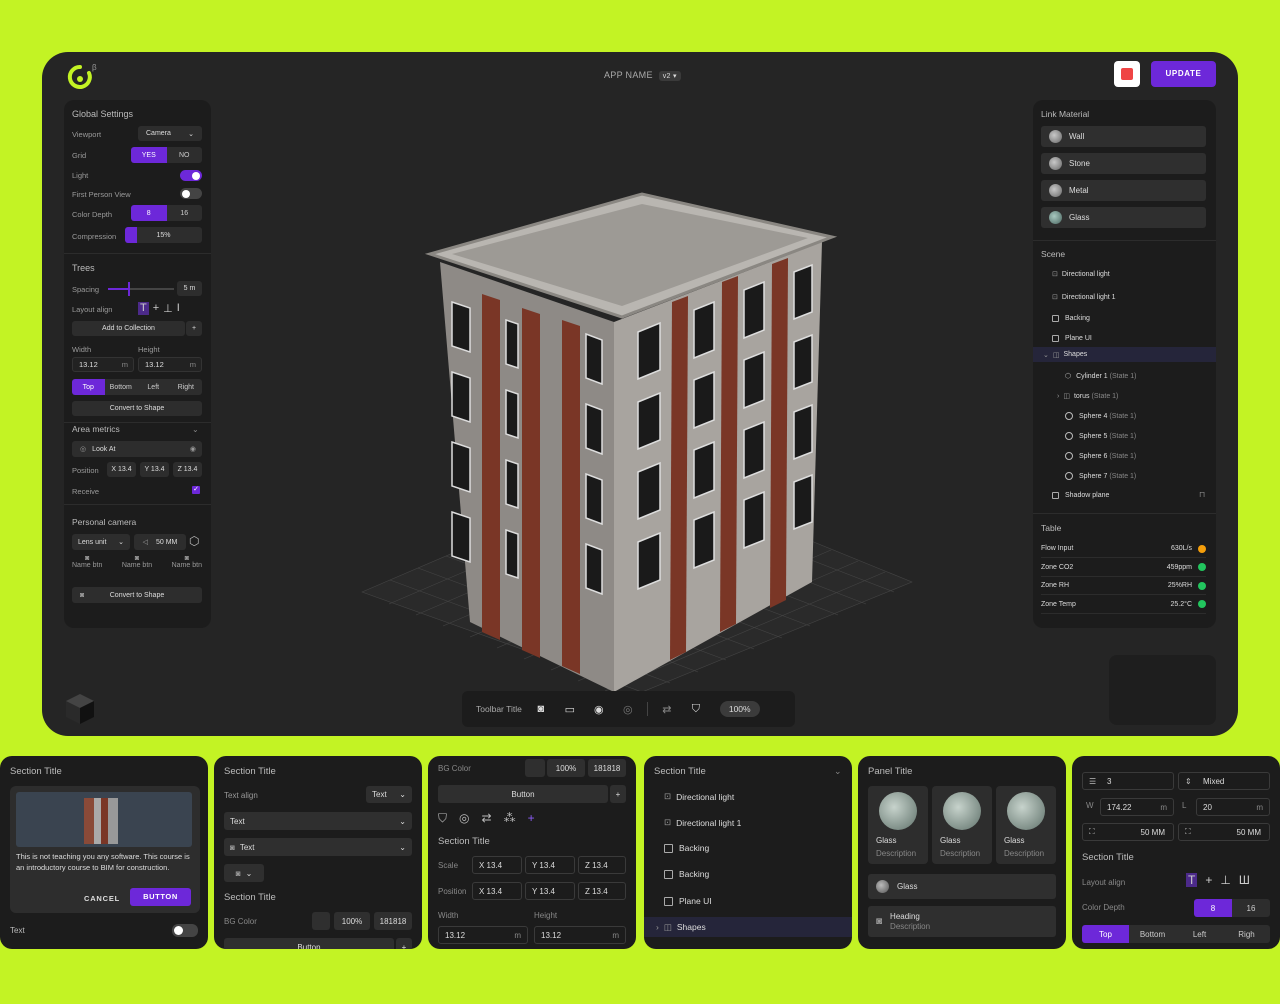 The image size is (1280, 1004). What do you see at coordinates (1233, 807) in the screenshot?
I see `l-input: 20 m` at bounding box center [1233, 807].